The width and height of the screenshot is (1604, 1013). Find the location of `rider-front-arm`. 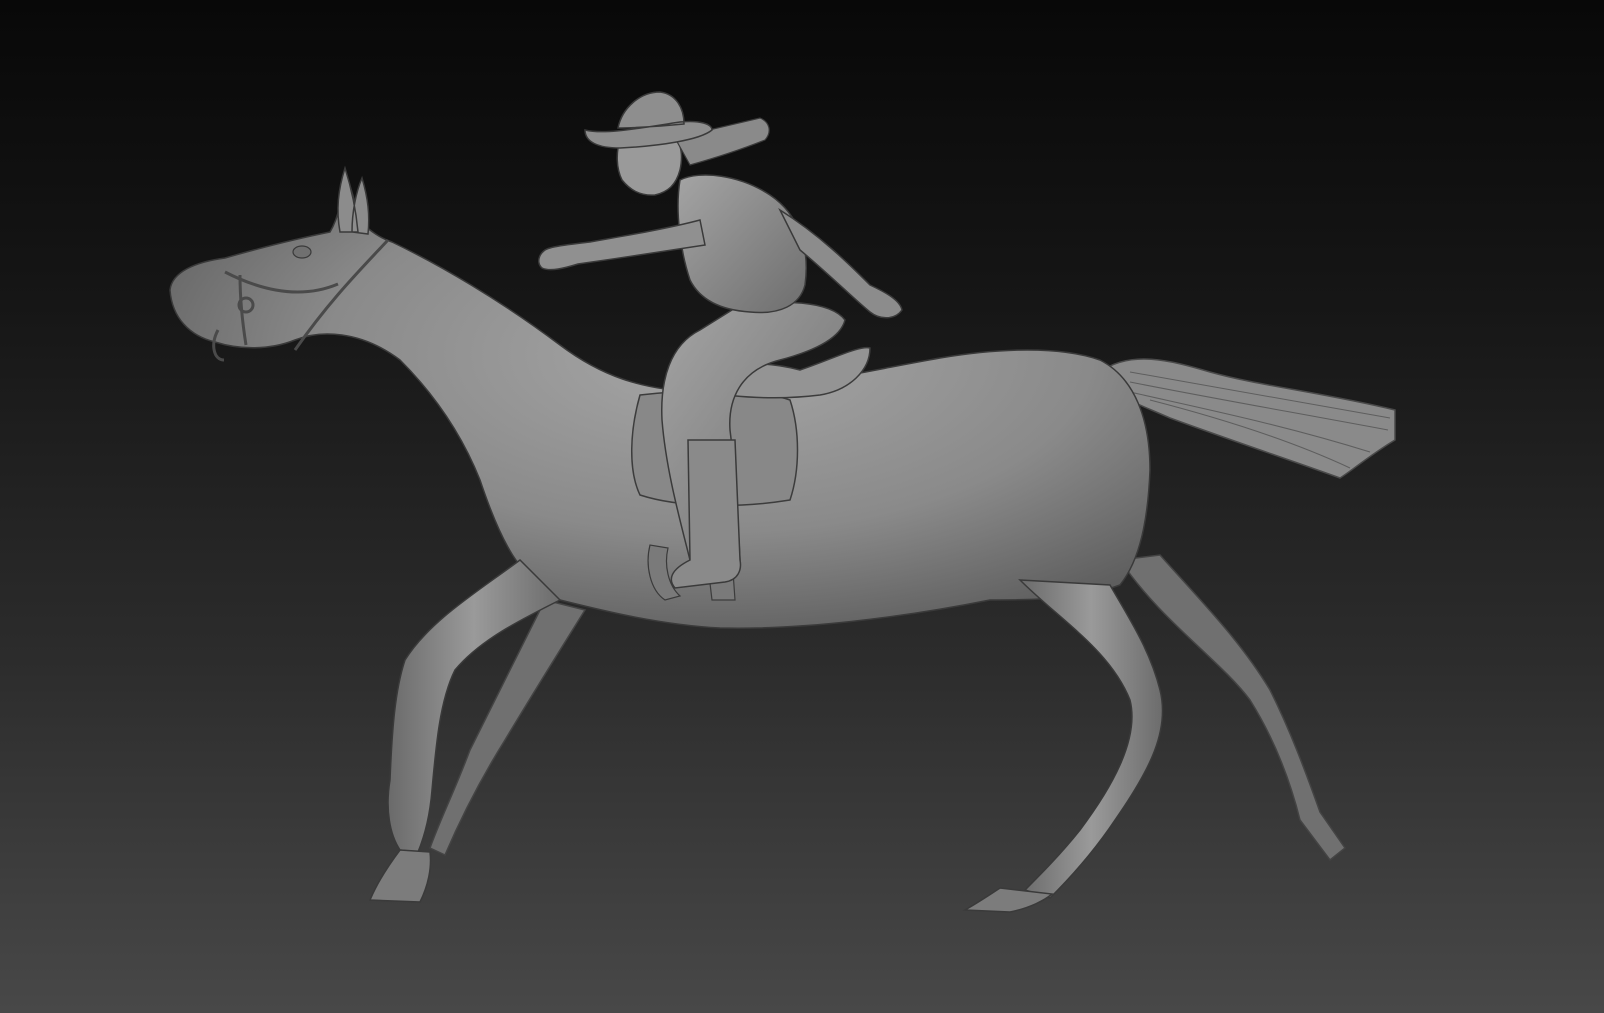

rider-front-arm is located at coordinates (622, 245).